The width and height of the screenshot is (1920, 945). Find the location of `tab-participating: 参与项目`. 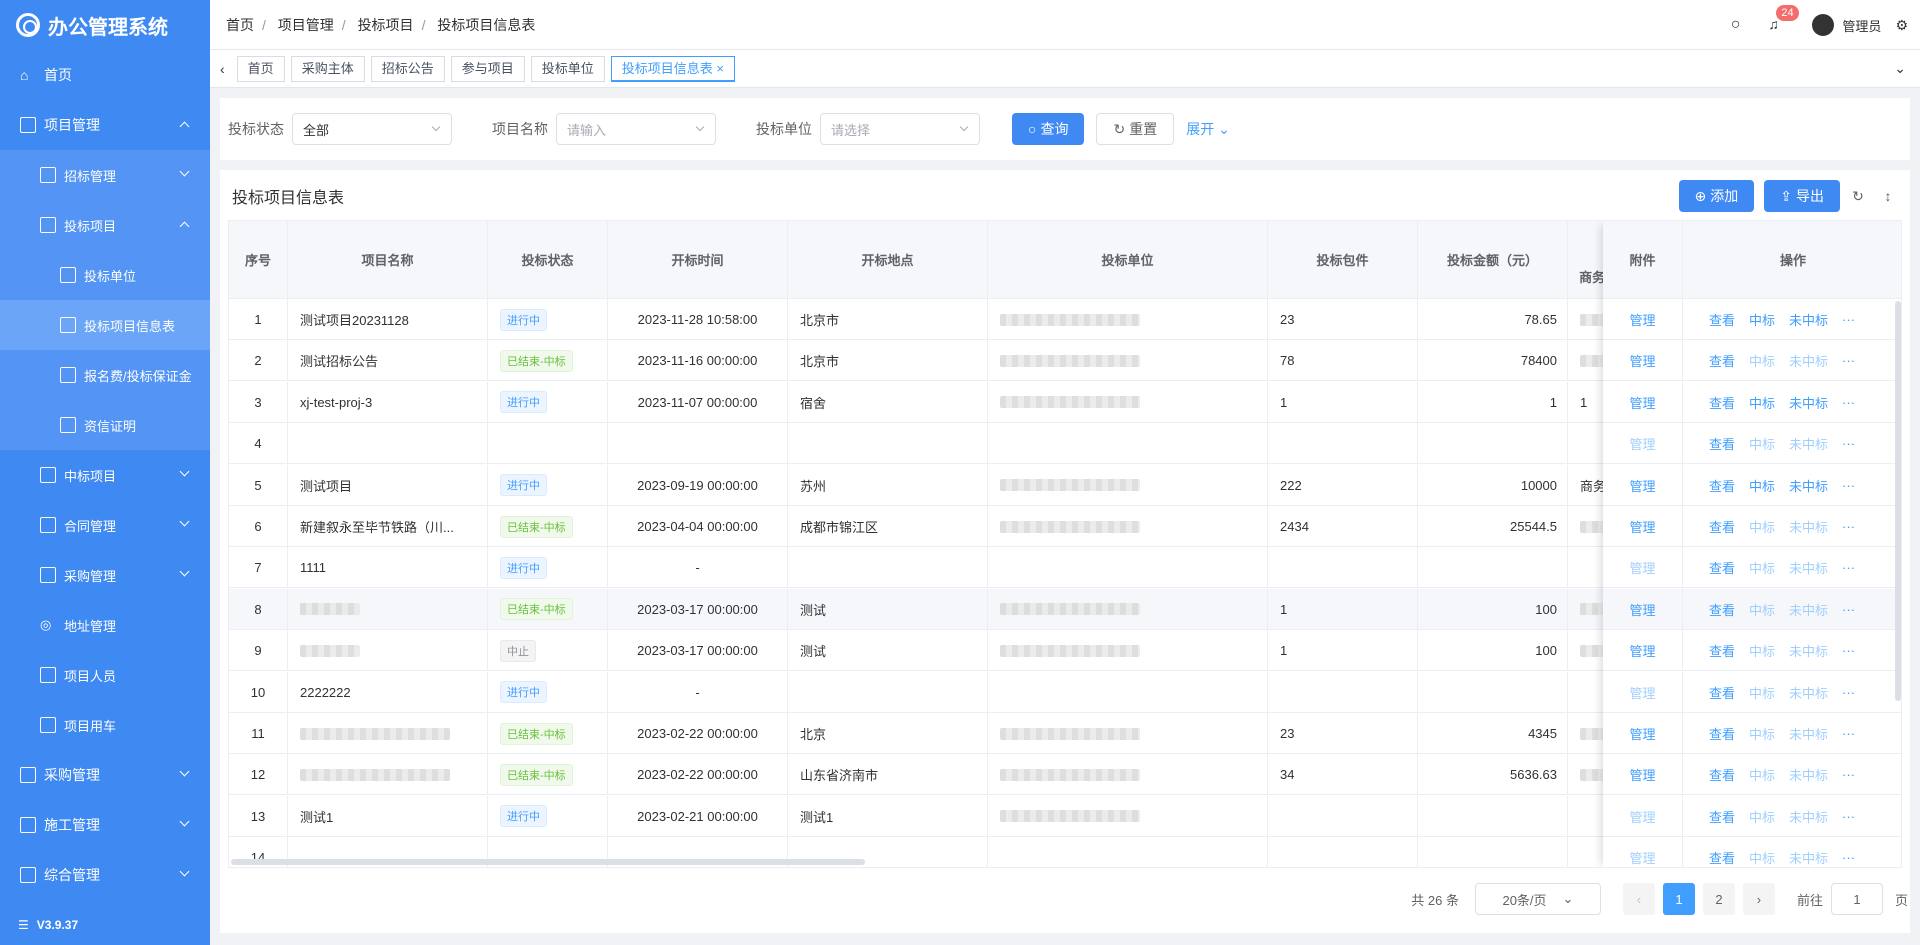

tab-participating: 参与项目 is located at coordinates (487, 68).